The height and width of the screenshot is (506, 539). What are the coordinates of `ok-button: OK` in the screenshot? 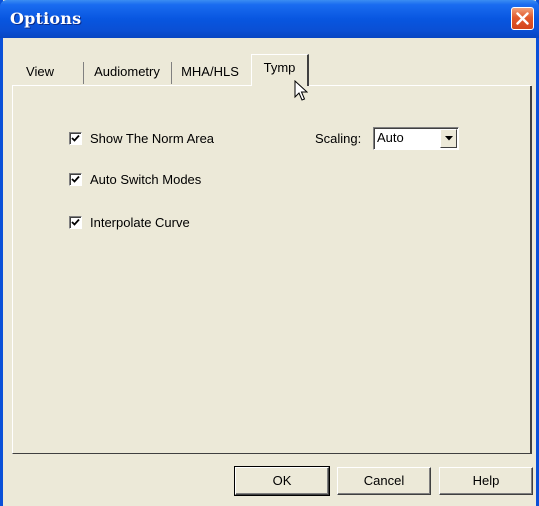 It's located at (282, 481).